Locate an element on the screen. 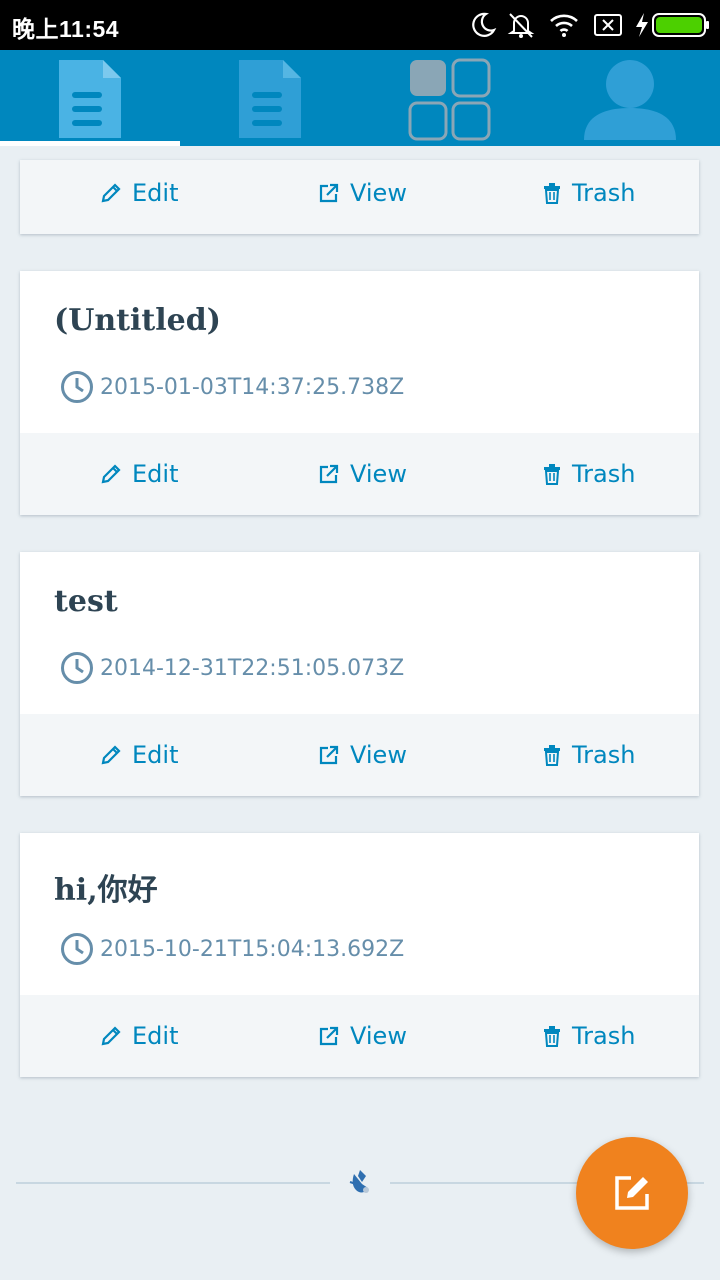 This screenshot has height=1280, width=720. post-date: 2014-12-31T22:51:05.073Z is located at coordinates (232, 668).